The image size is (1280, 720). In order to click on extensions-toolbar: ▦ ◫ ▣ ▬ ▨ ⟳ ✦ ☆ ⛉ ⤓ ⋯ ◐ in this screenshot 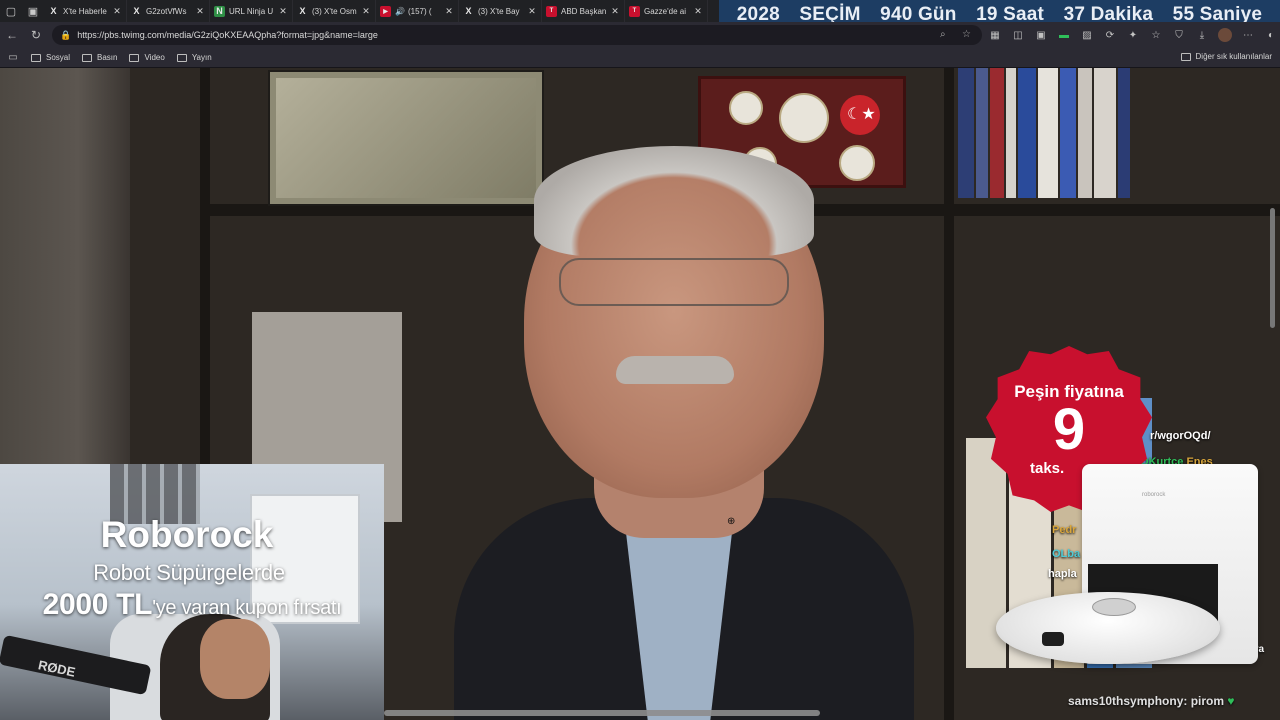, I will do `click(1133, 35)`.